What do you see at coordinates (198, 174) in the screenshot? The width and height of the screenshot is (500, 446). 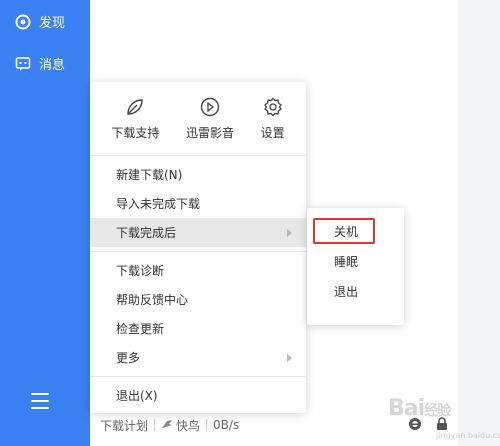 I see `menu-item-new-download: 新建下载(N)` at bounding box center [198, 174].